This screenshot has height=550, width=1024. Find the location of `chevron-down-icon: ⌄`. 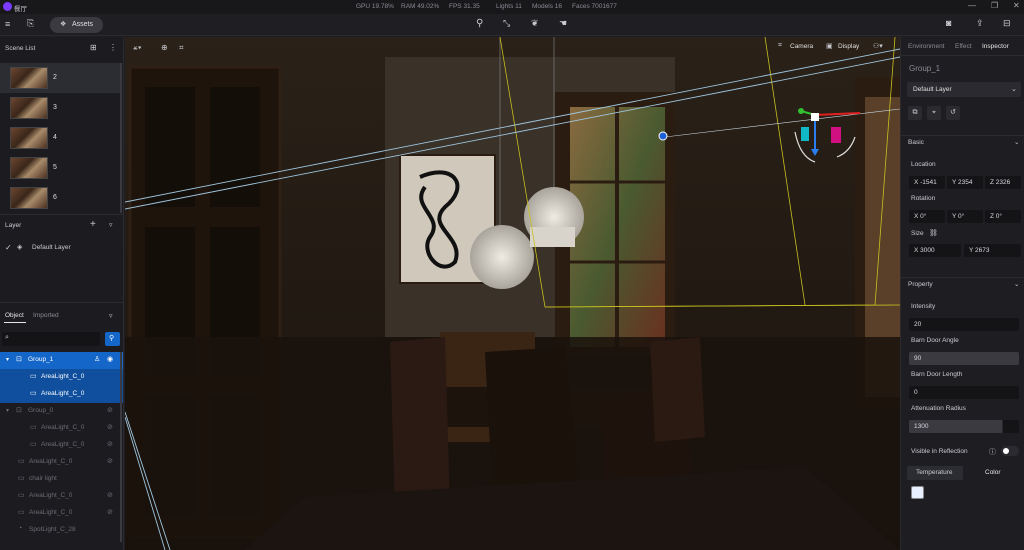

chevron-down-icon: ⌄ is located at coordinates (1017, 142).